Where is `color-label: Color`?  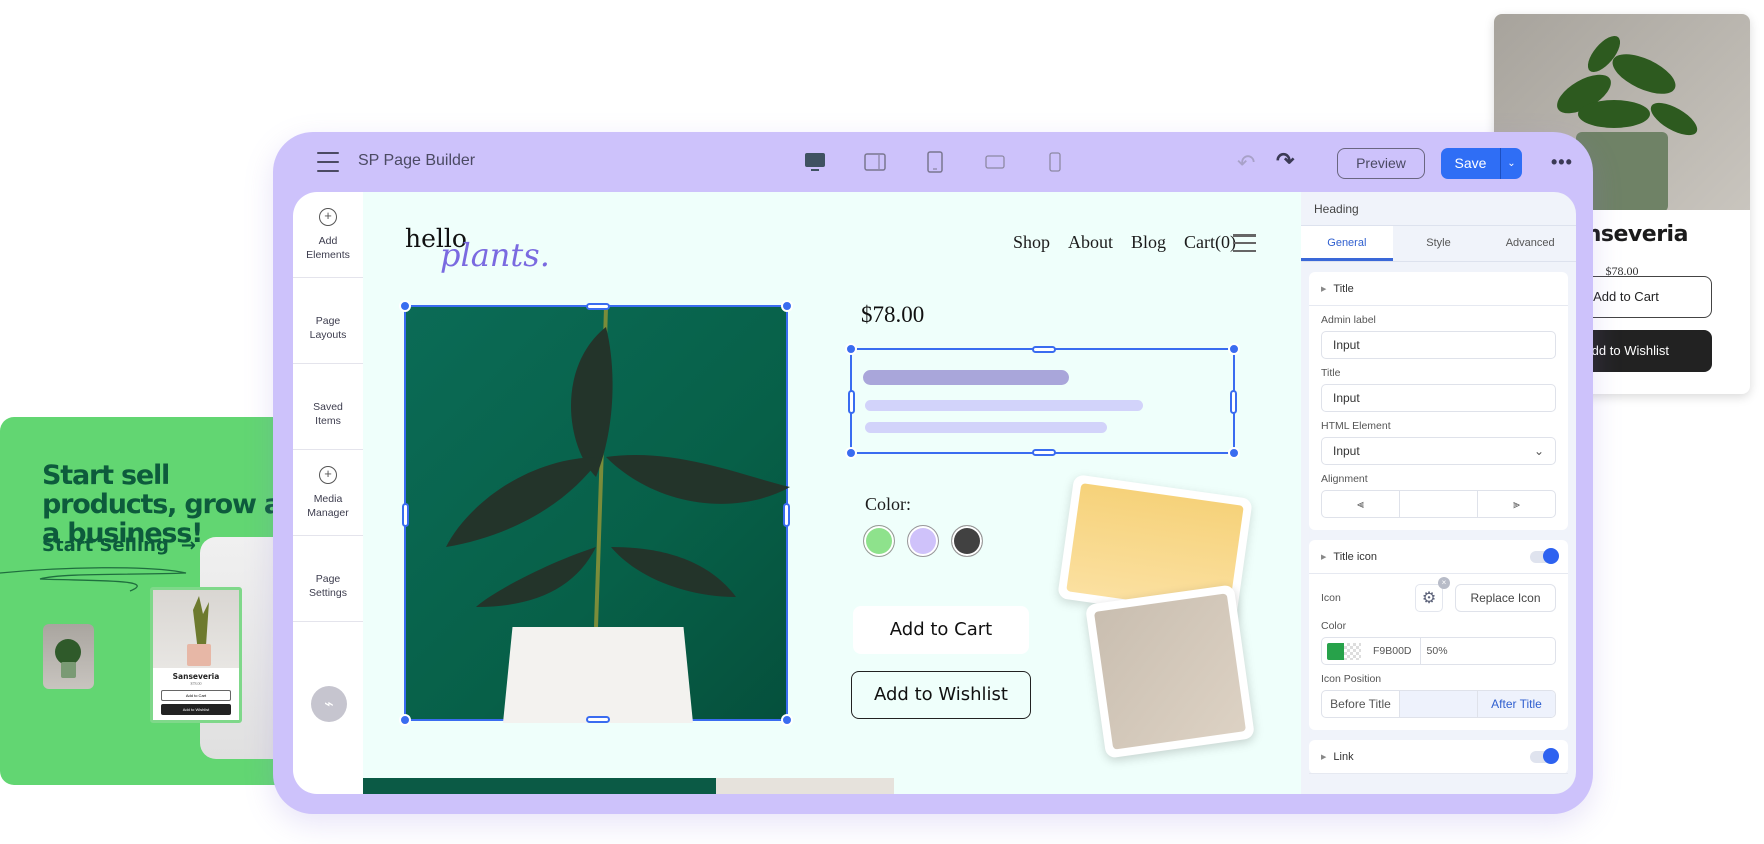
color-label: Color is located at coordinates (1334, 626).